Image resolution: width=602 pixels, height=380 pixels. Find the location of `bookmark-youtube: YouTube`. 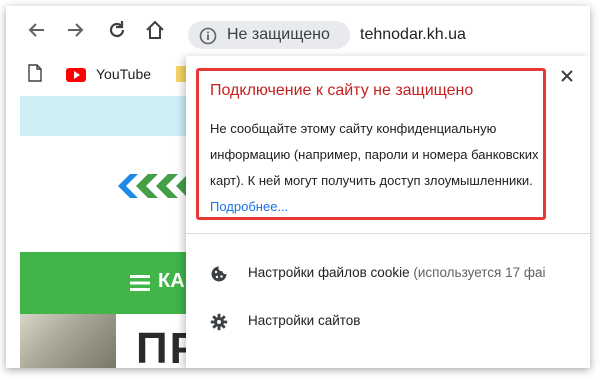

bookmark-youtube: YouTube is located at coordinates (123, 74).